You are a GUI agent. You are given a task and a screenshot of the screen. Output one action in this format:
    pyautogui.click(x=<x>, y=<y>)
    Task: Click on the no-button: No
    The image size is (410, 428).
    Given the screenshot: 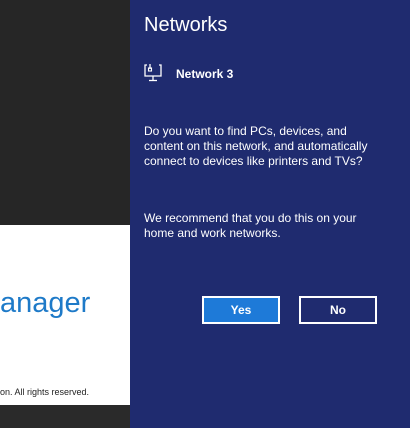 What is the action you would take?
    pyautogui.click(x=338, y=310)
    